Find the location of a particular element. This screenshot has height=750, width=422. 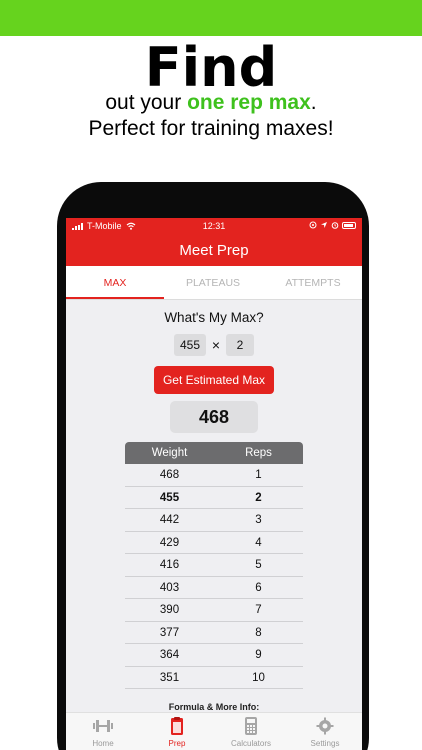

tabbar-label: Prep is located at coordinates (177, 743).